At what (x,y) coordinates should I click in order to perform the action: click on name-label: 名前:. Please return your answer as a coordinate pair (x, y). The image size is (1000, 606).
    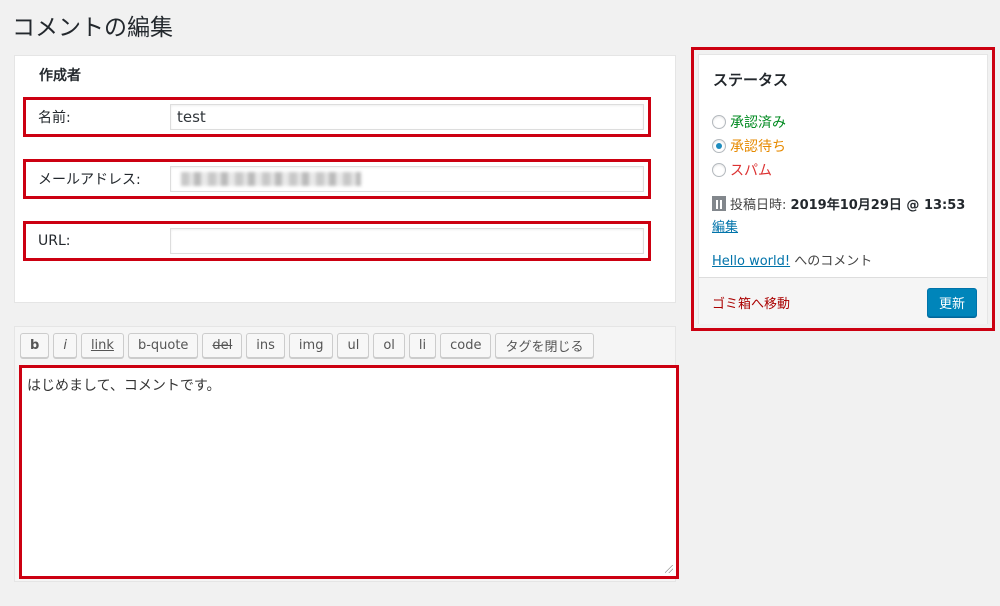
    Looking at the image, I should click on (54, 118).